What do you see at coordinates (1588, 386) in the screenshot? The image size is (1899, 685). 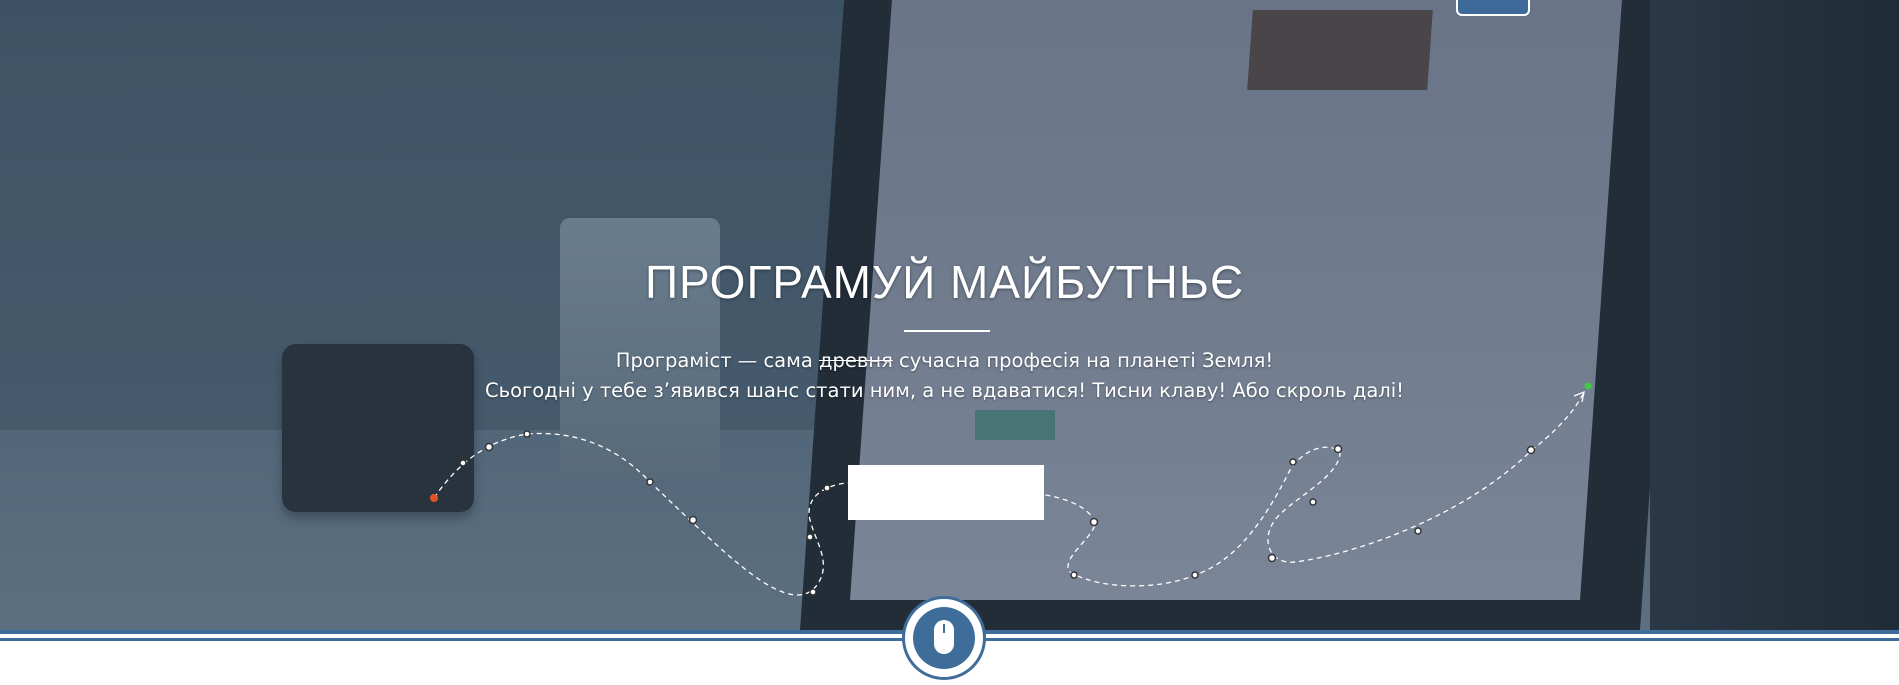 I see `path-end-dot` at bounding box center [1588, 386].